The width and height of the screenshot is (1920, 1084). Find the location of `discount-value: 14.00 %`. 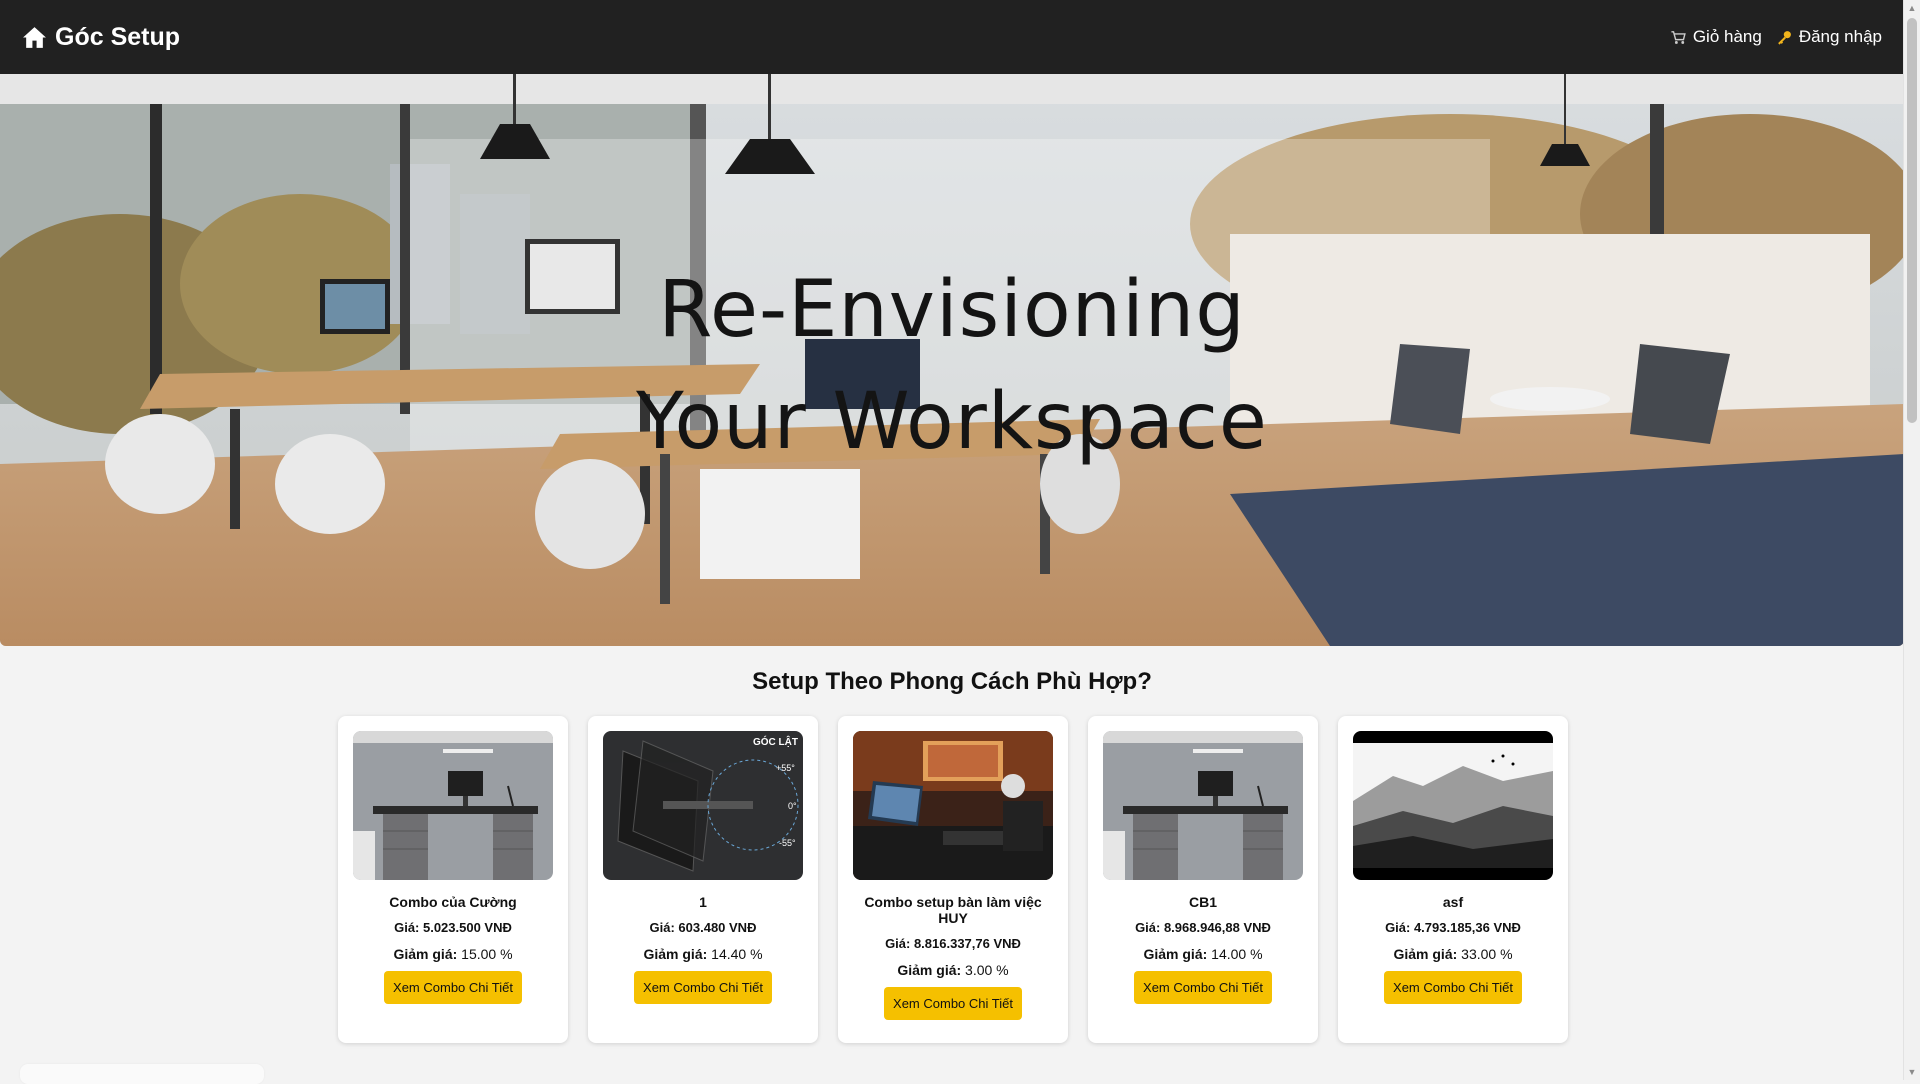

discount-value: 14.00 % is located at coordinates (1237, 954).